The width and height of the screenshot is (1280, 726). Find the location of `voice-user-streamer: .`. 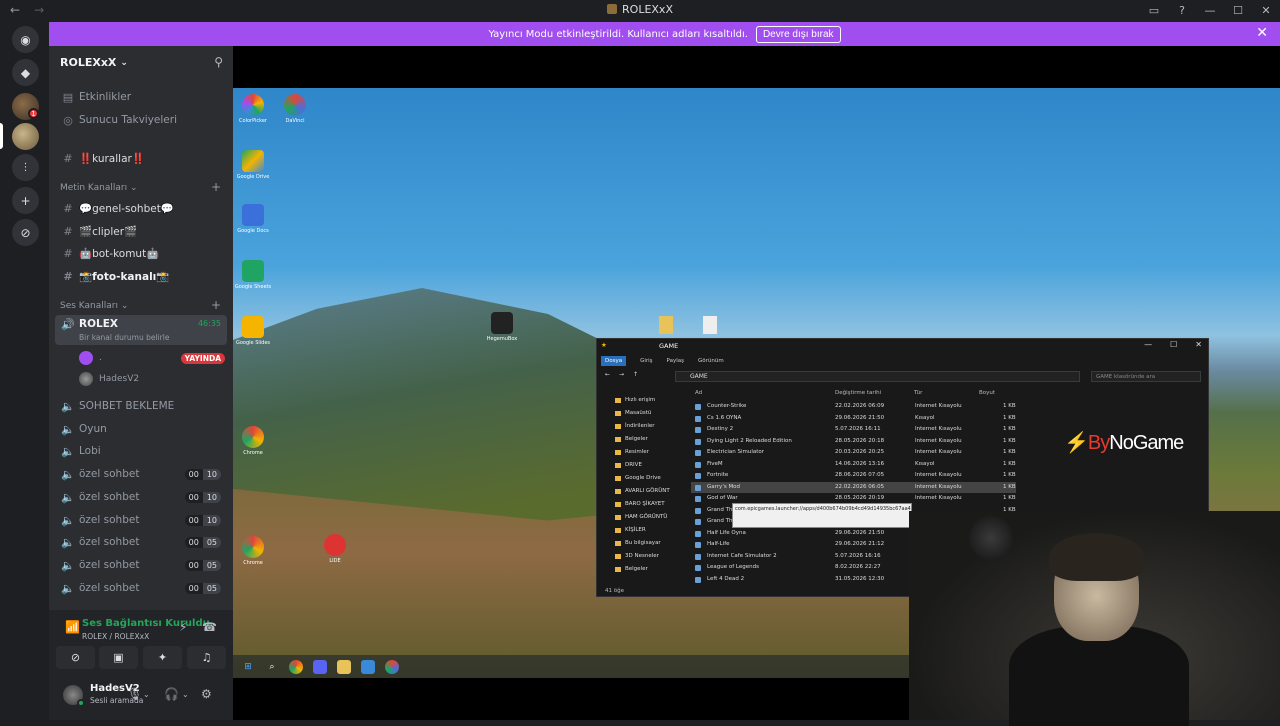

voice-user-streamer: . is located at coordinates (90, 358).